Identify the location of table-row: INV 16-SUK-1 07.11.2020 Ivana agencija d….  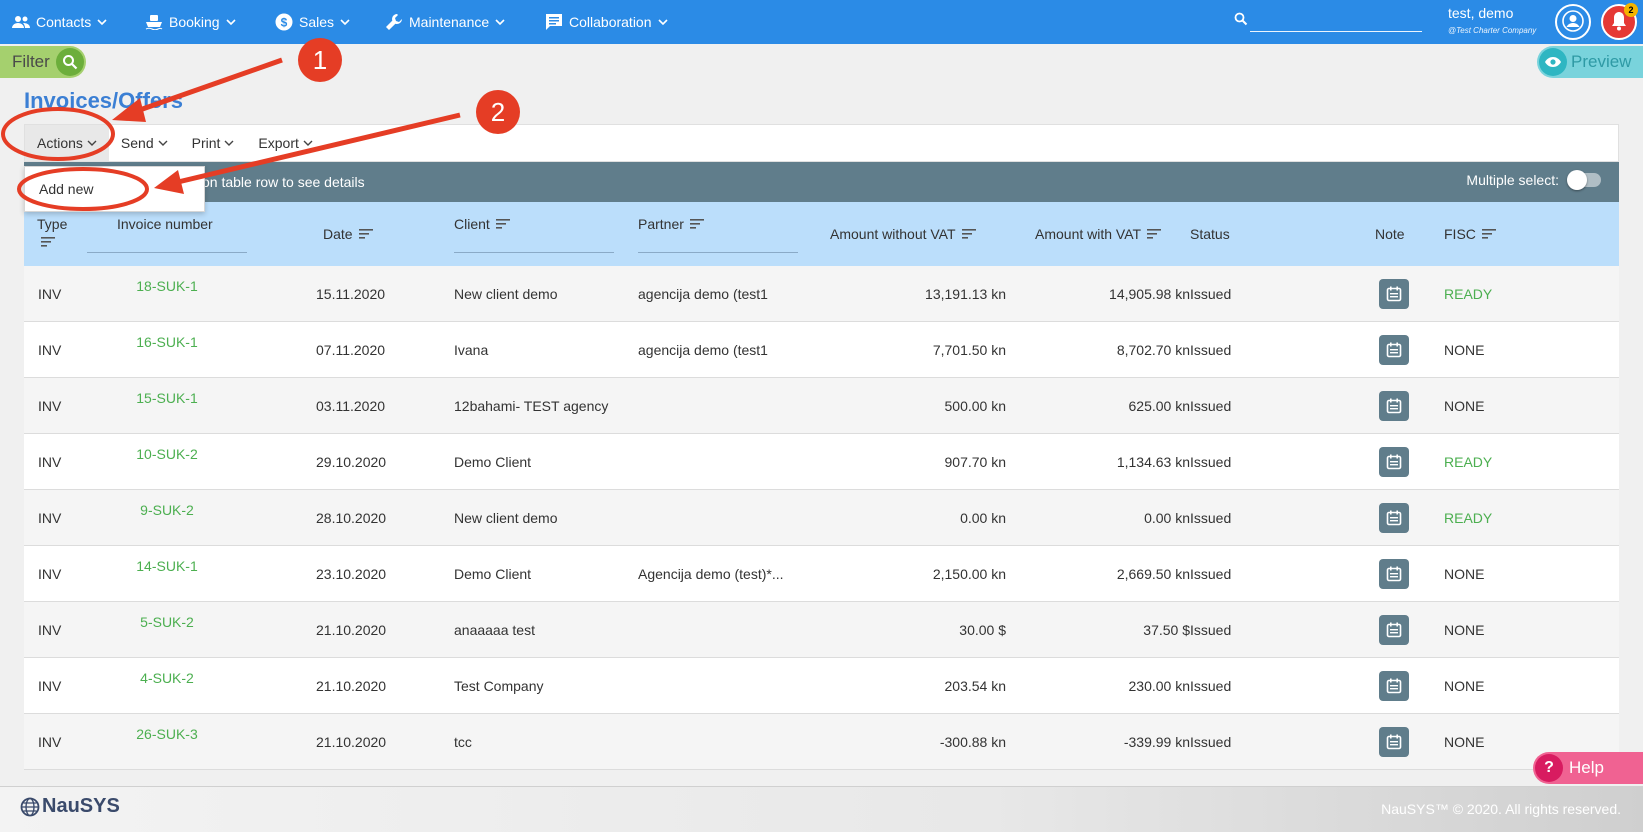
(821, 350).